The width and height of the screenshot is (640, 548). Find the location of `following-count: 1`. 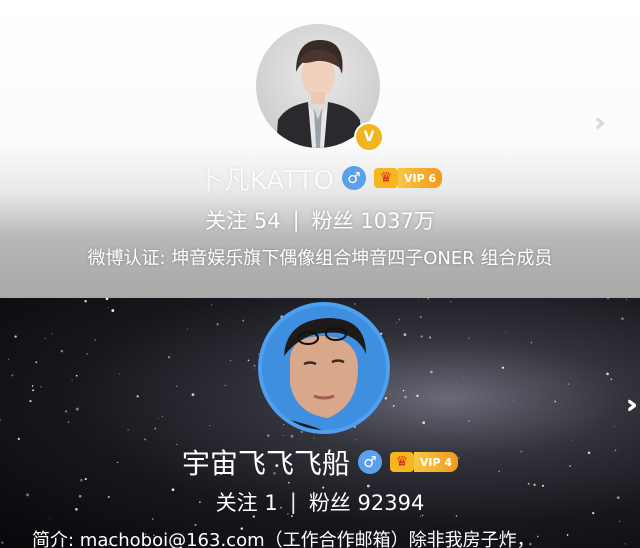

following-count: 1 is located at coordinates (271, 503).